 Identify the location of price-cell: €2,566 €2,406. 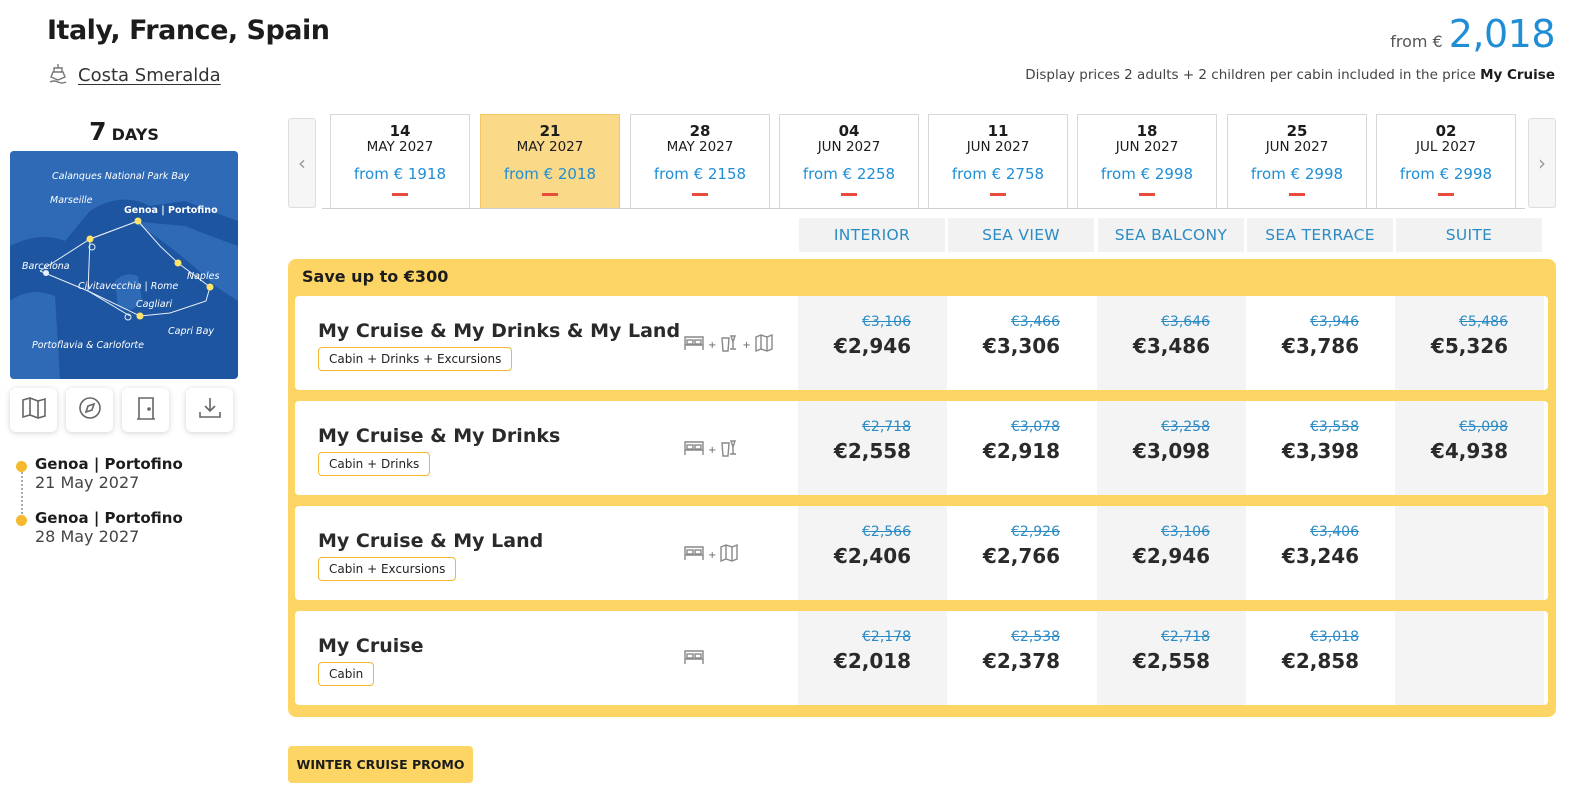
(872, 553).